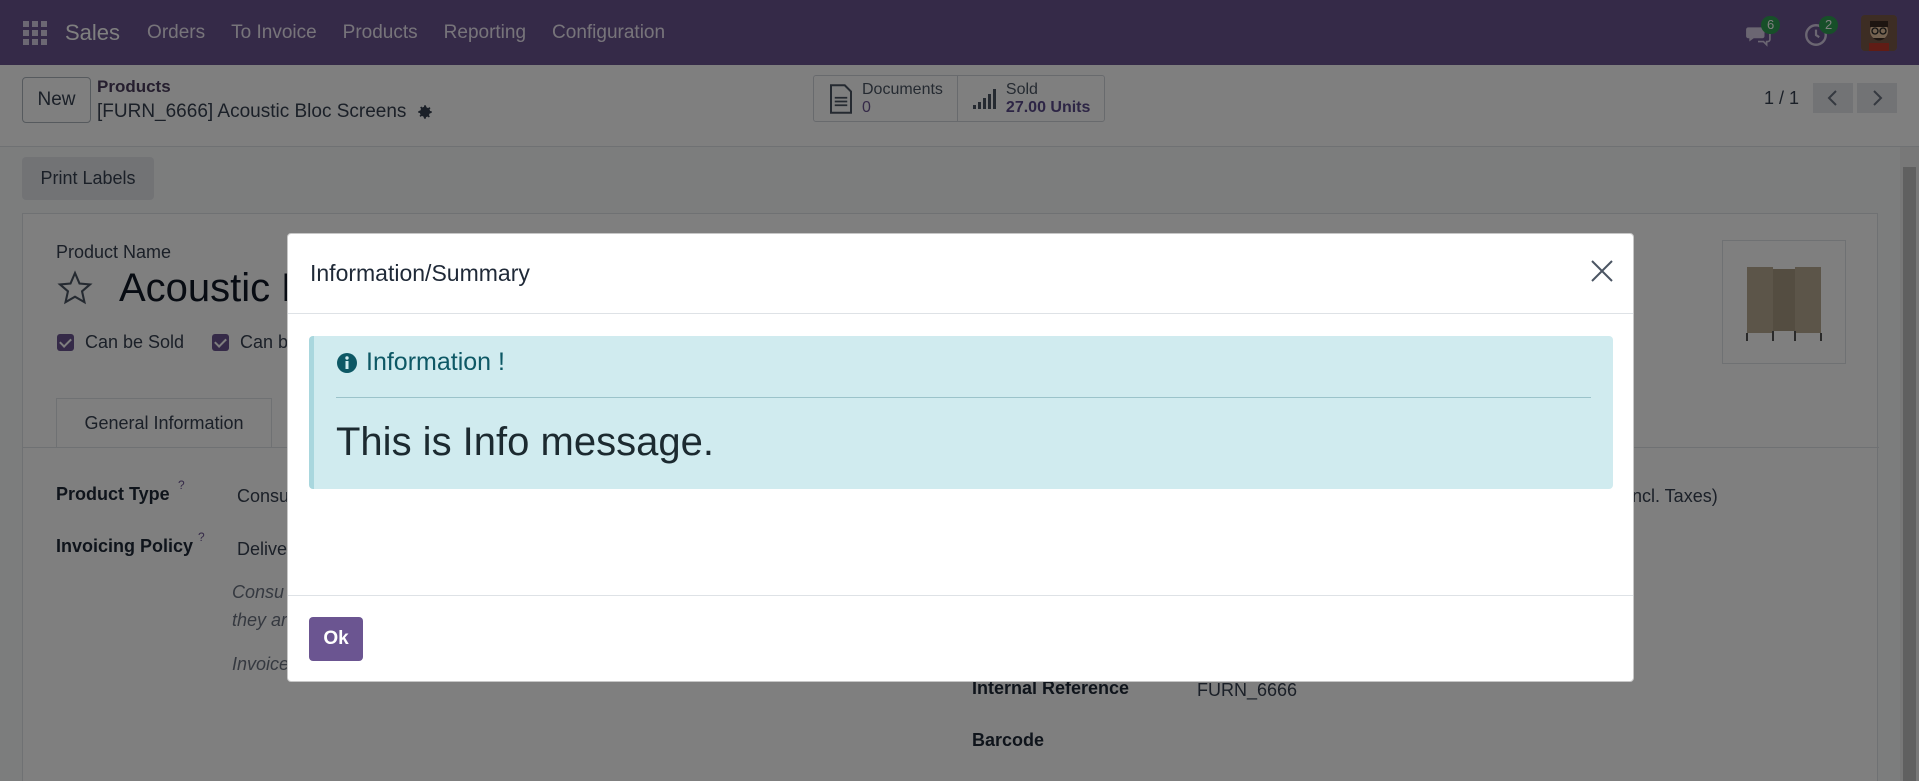  What do you see at coordinates (336, 639) in the screenshot?
I see `ok-button: Ok` at bounding box center [336, 639].